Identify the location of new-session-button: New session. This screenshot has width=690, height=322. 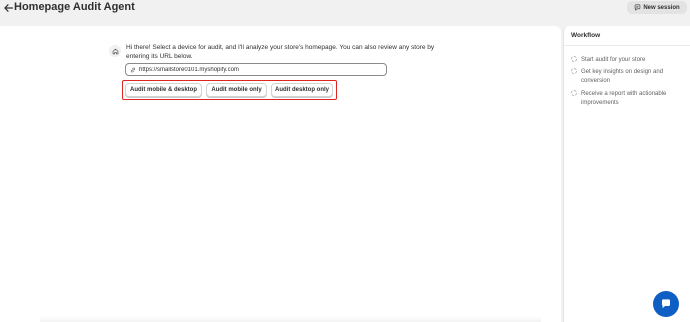
(657, 7).